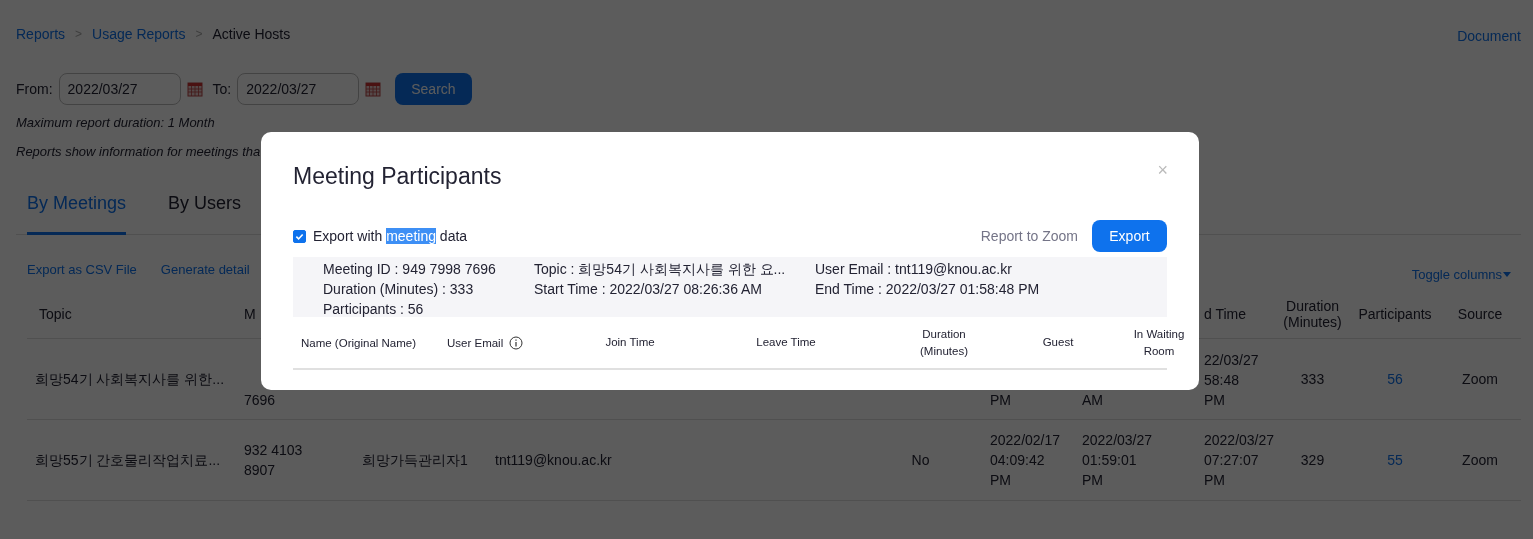 This screenshot has height=539, width=1533. What do you see at coordinates (1239, 460) in the screenshot?
I see `table-cell-text: 2022/03/27 07:27:07 PM` at bounding box center [1239, 460].